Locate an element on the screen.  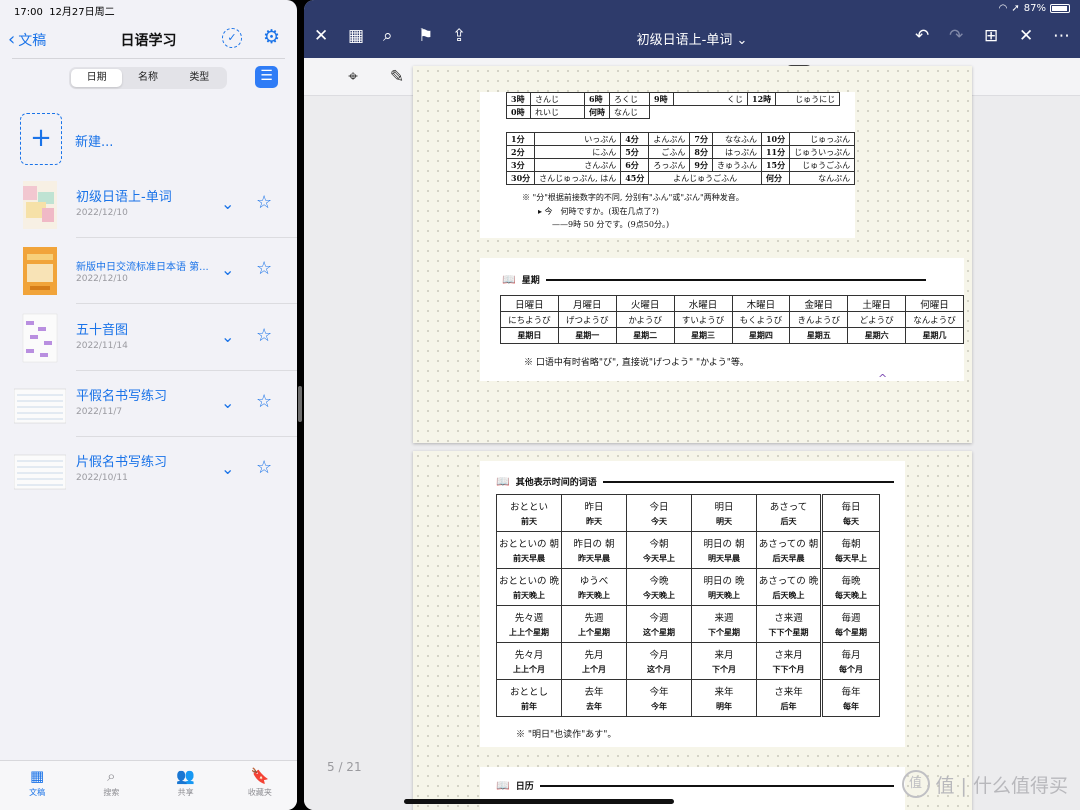
more-icon: ⋯ is located at coordinates (1061, 36).